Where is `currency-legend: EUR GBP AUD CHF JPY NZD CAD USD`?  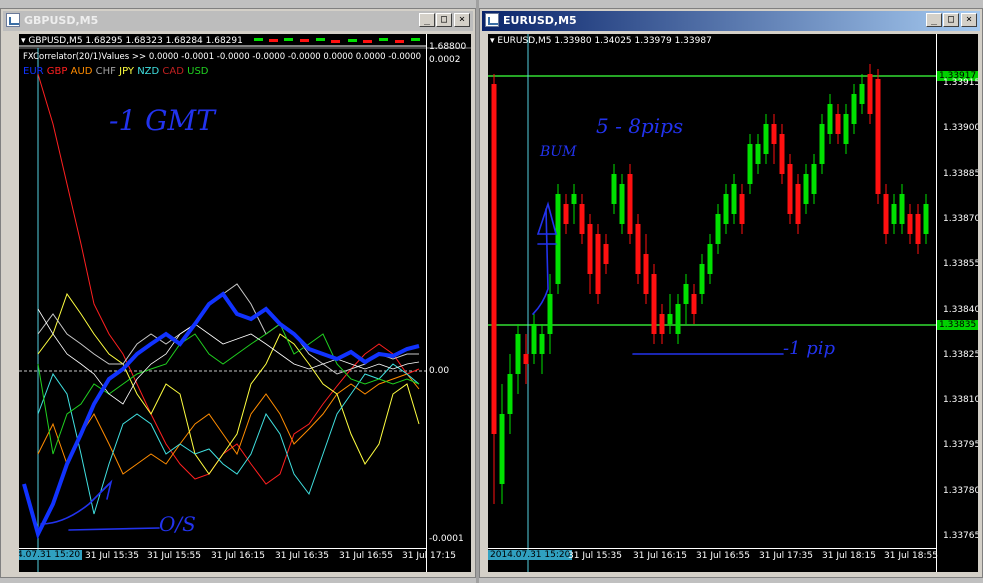
currency-legend: EUR GBP AUD CHF JPY NZD CAD USD is located at coordinates (116, 71).